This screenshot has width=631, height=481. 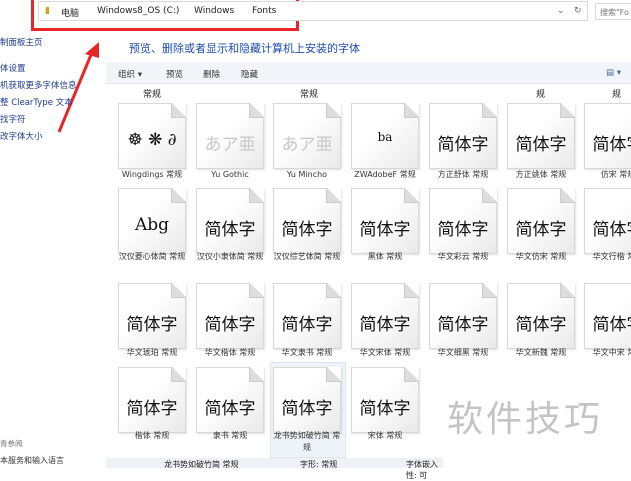 I want to click on font-sample: ba, so click(x=385, y=137).